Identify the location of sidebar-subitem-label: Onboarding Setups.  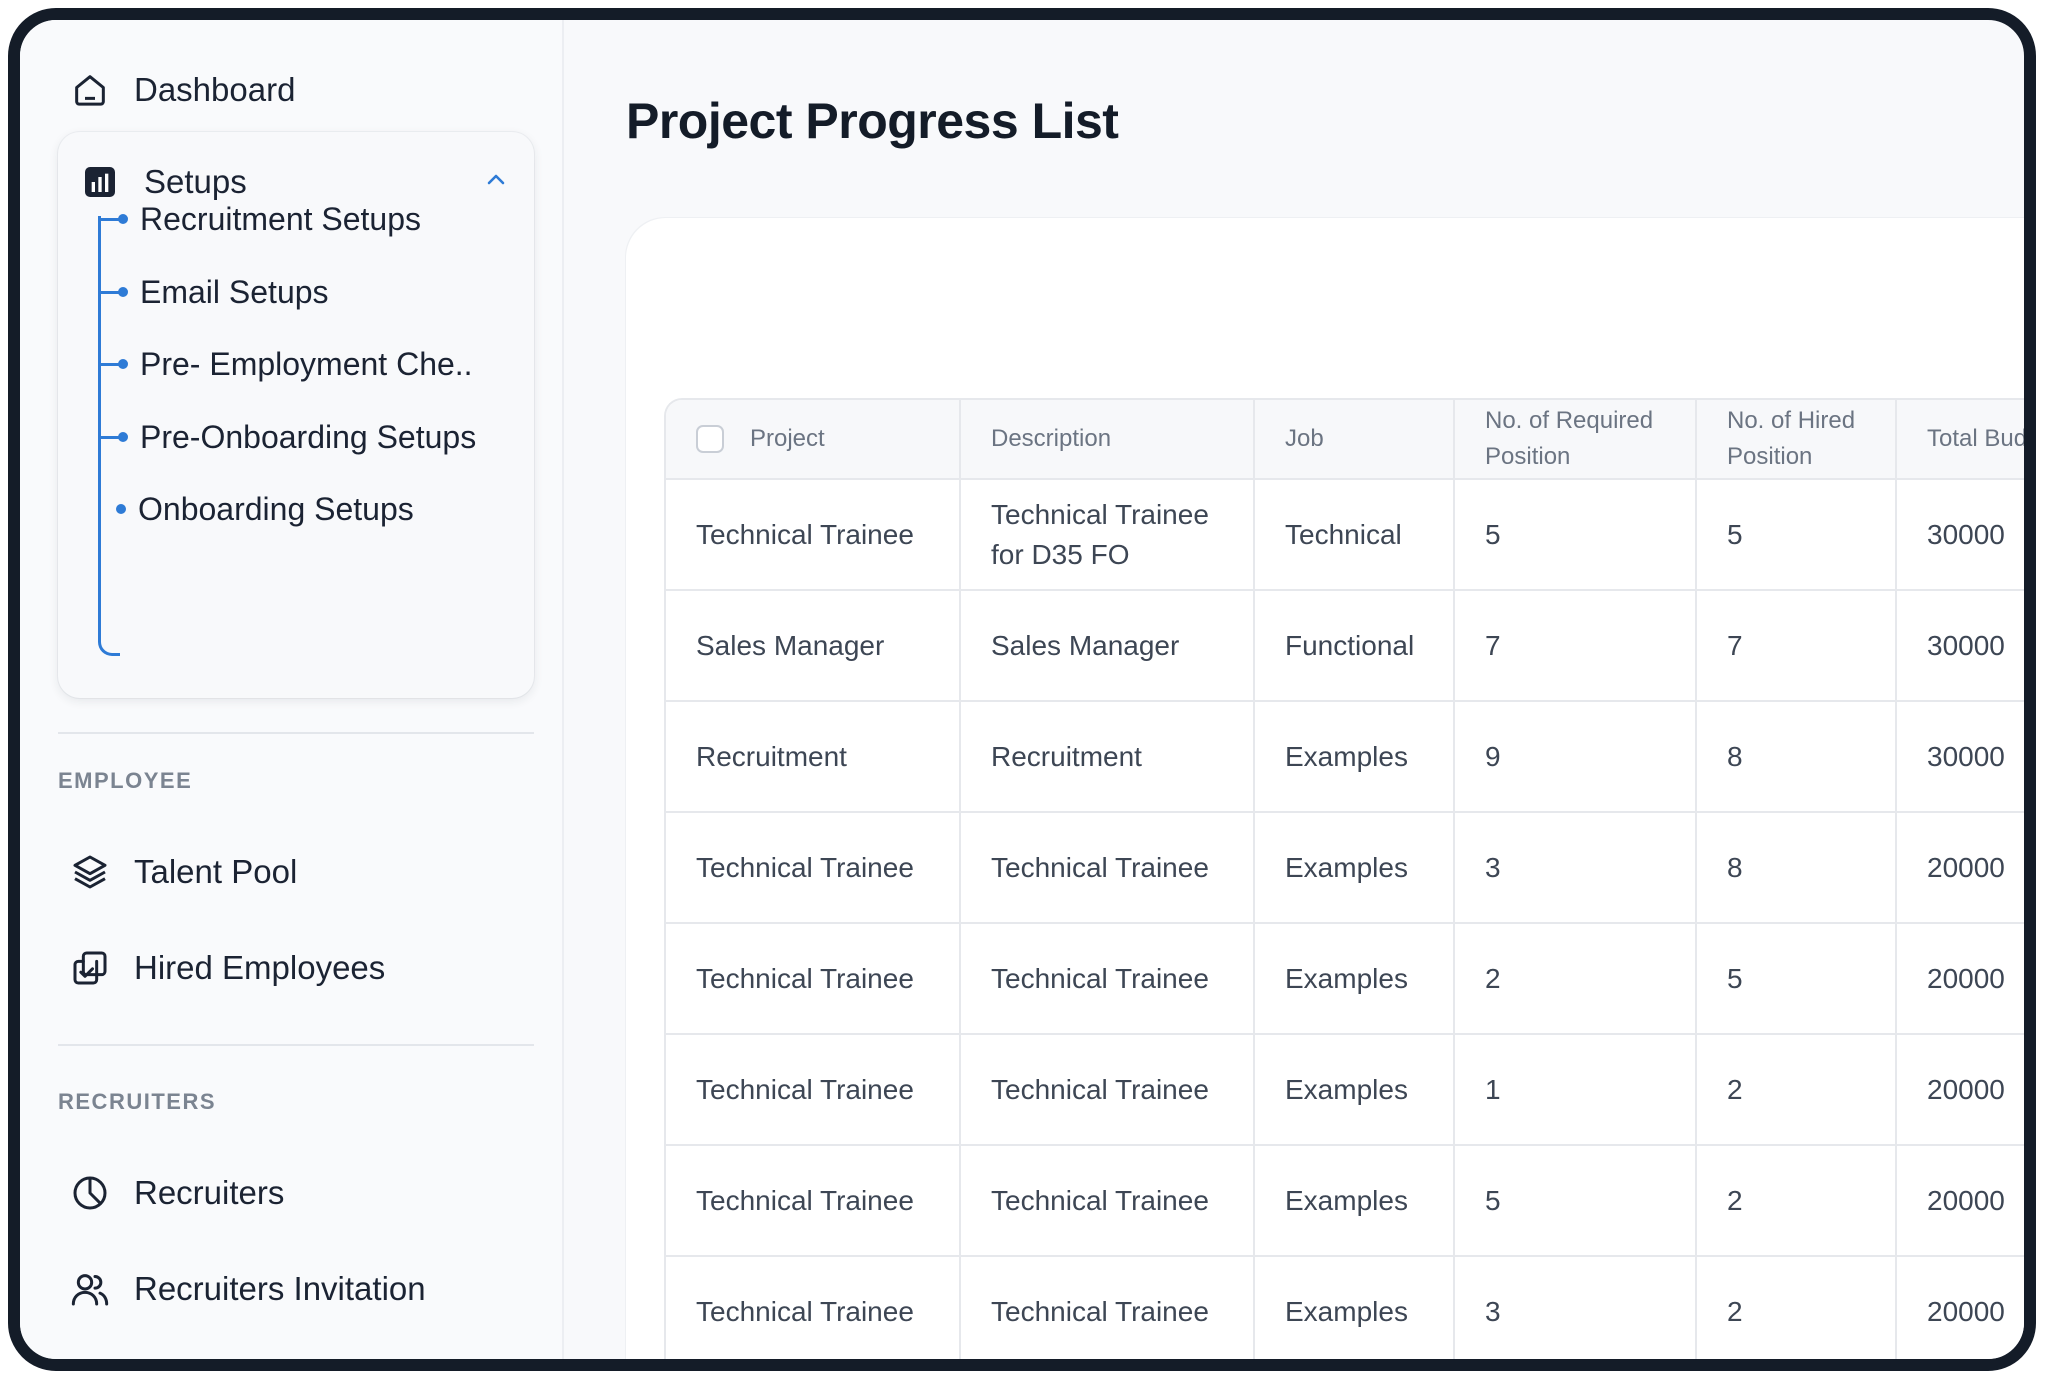
(276, 508).